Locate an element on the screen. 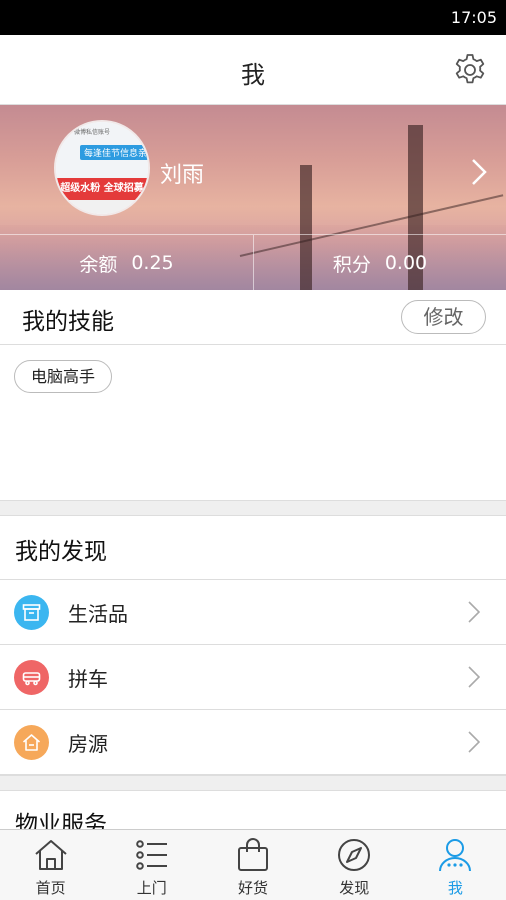  points-cell: 积分 0.00 is located at coordinates (379, 262).